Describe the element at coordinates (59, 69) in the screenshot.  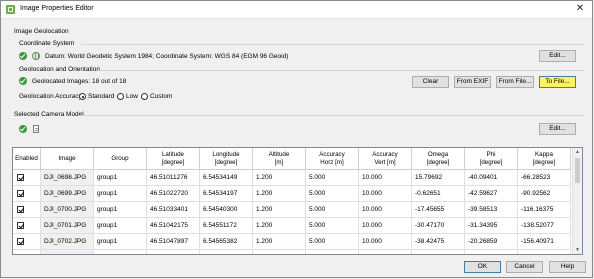
I see `geolocation-orientation-label: Geolocation and Orientation` at that location.